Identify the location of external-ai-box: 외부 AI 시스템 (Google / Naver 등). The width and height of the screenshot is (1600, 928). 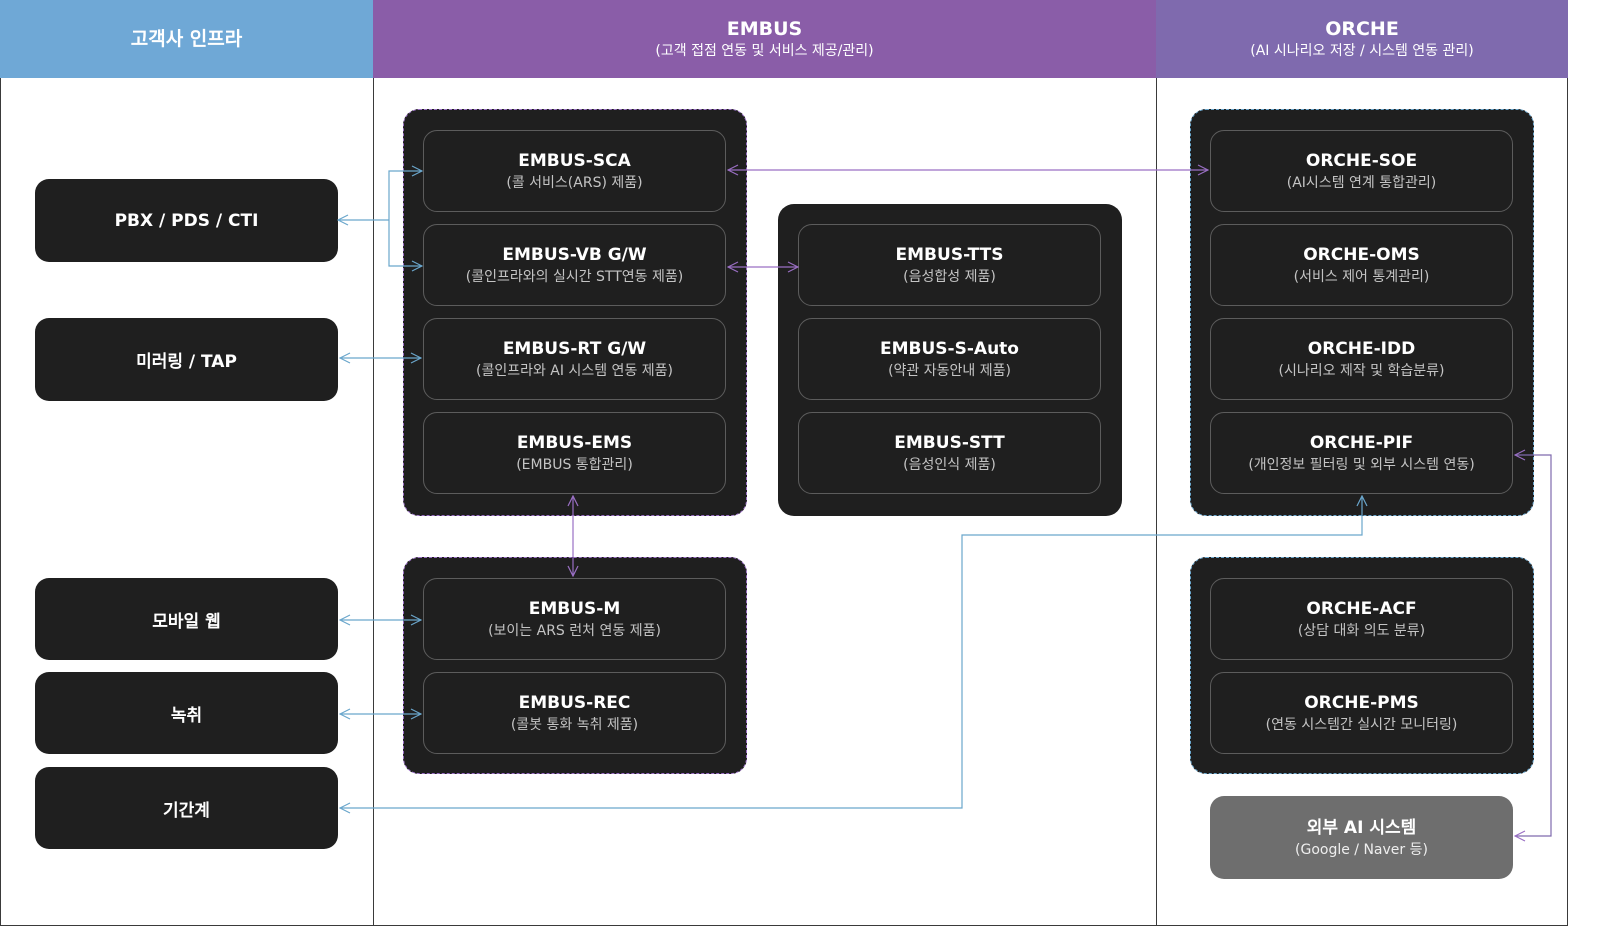
(1361, 837).